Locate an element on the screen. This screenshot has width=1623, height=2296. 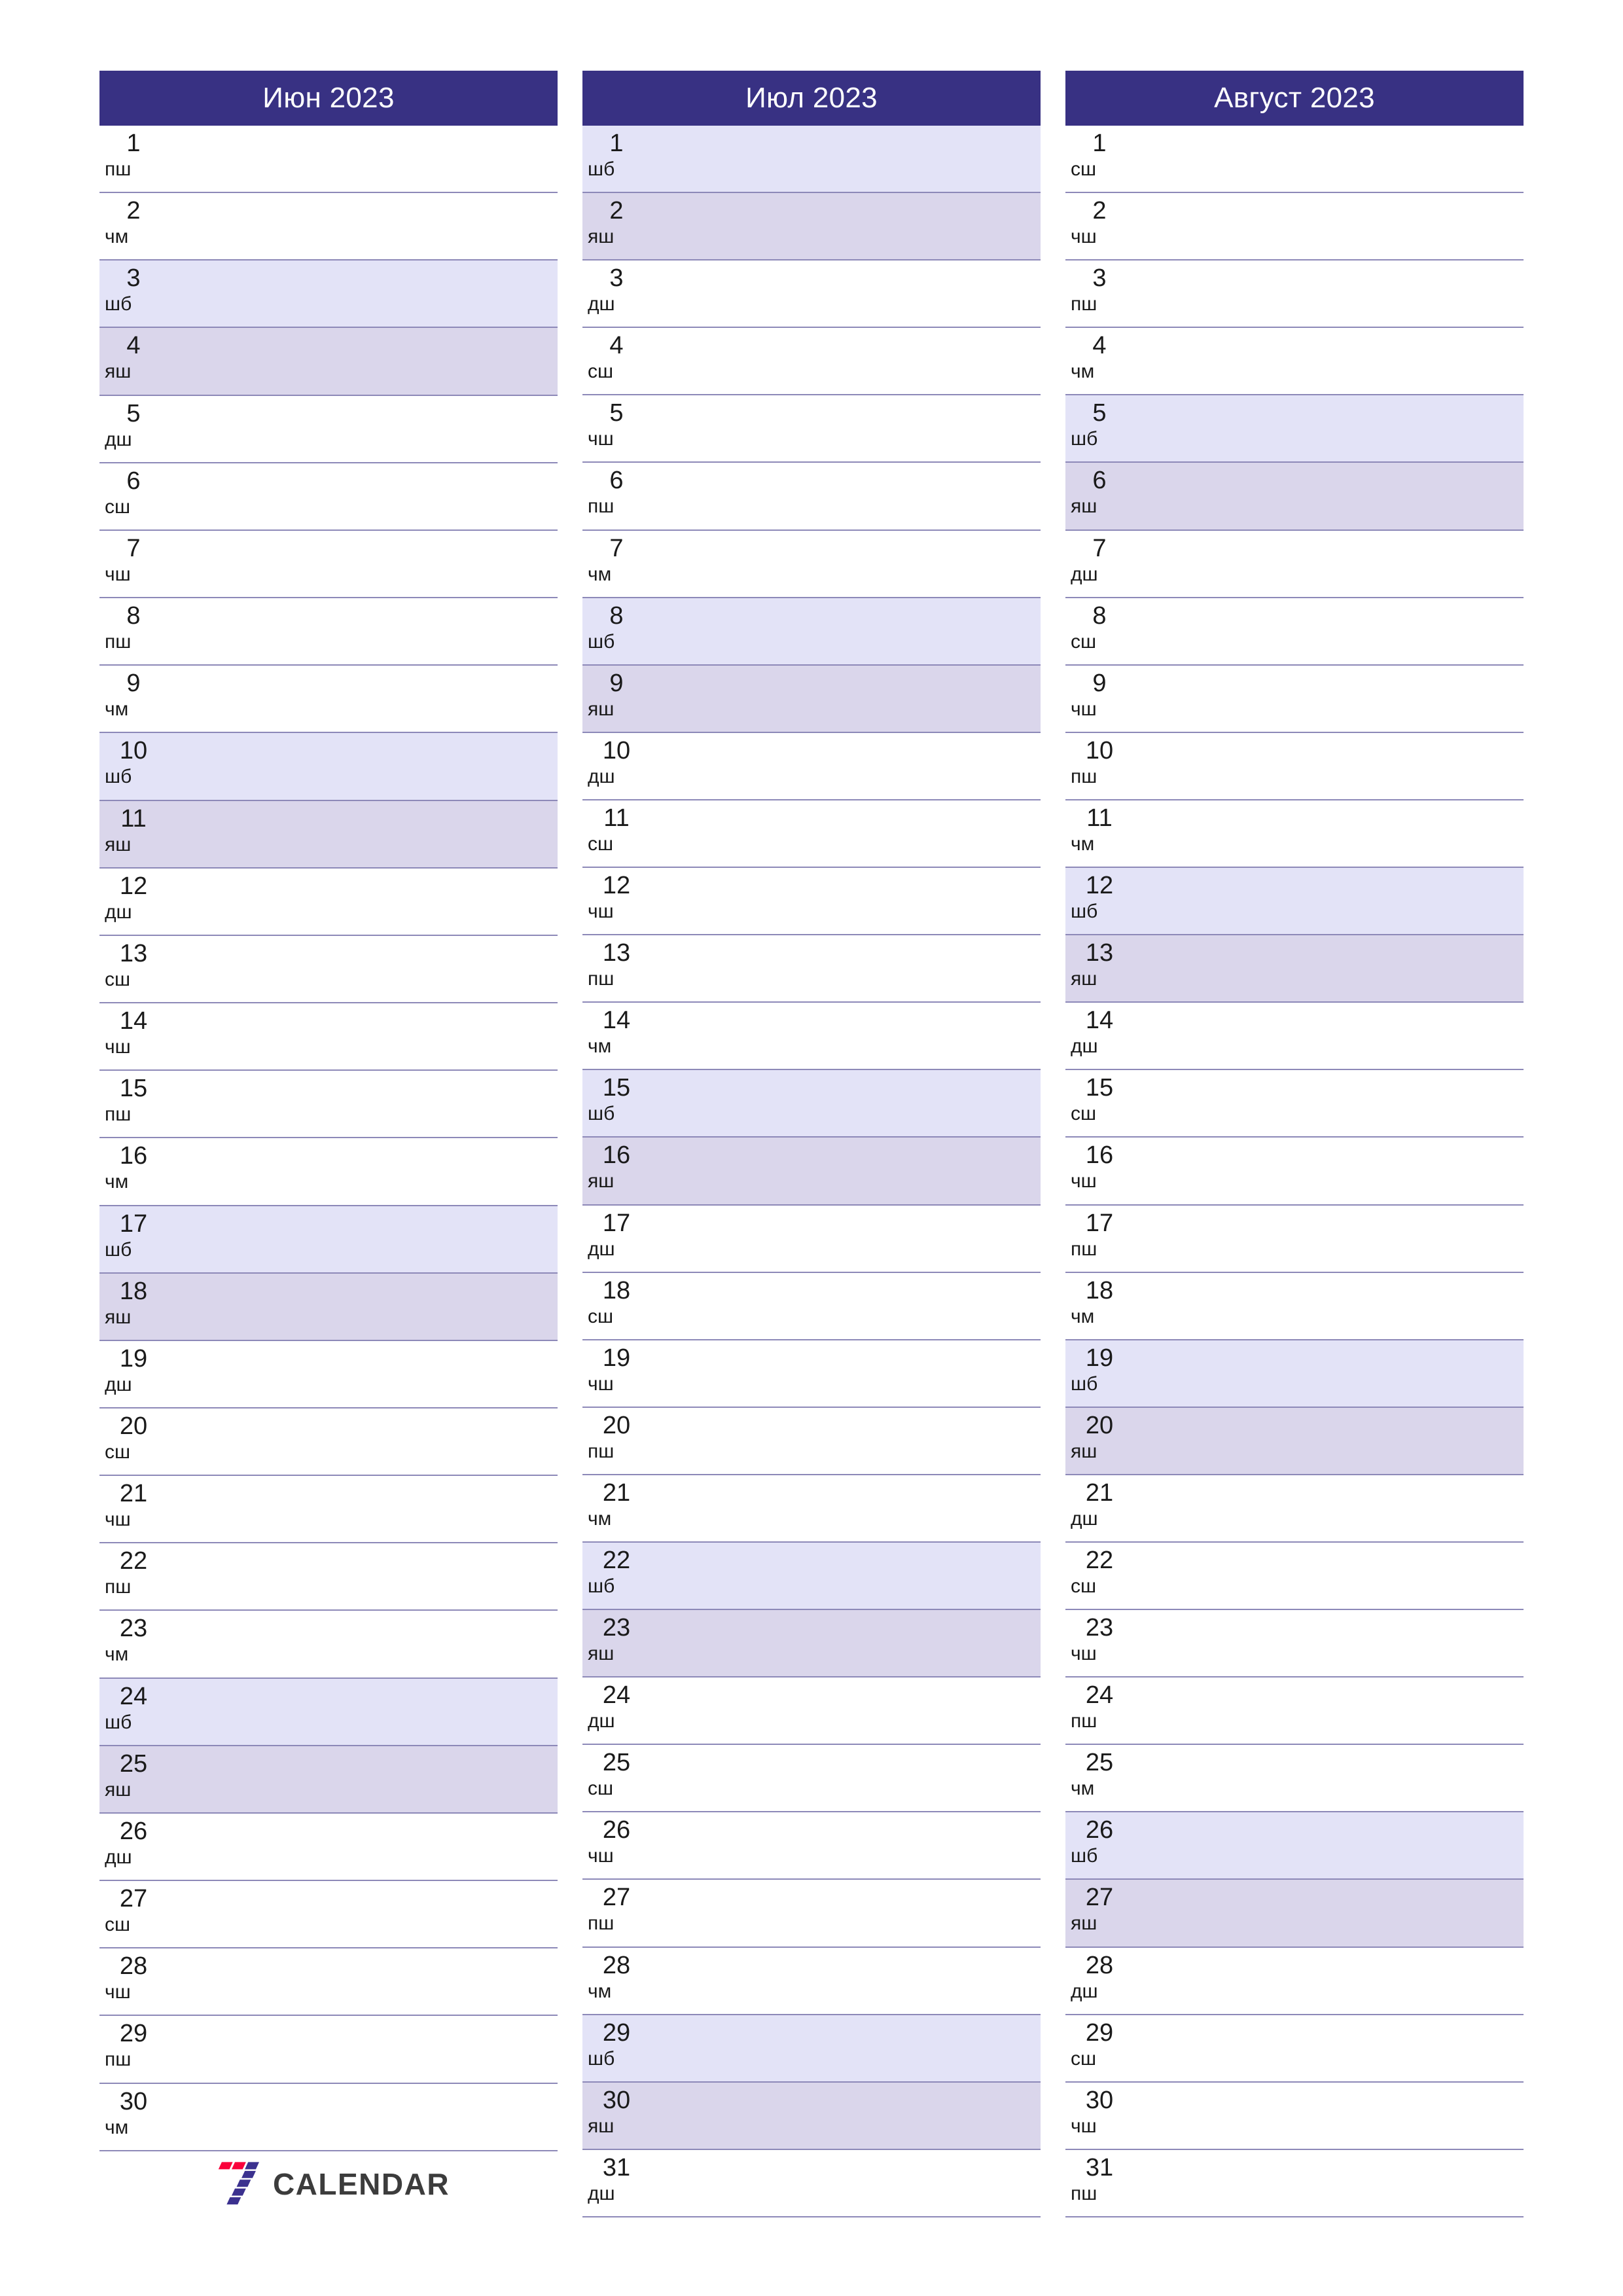
day-row: 25 яш is located at coordinates (328, 1780).